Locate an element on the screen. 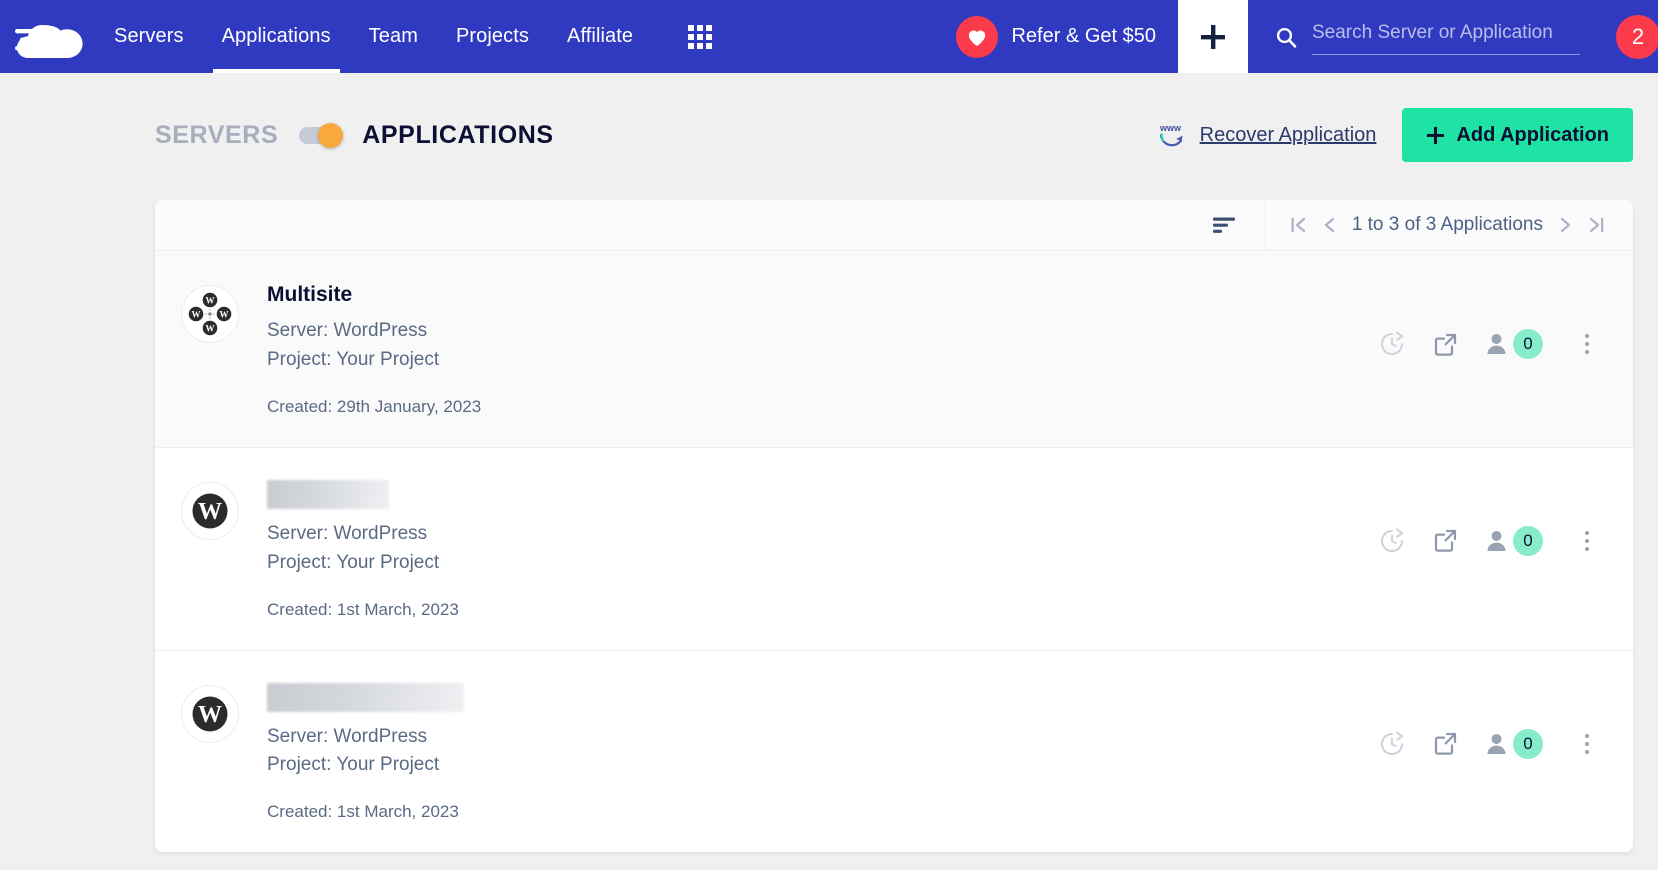  sort-lines-icon is located at coordinates (1226, 225).